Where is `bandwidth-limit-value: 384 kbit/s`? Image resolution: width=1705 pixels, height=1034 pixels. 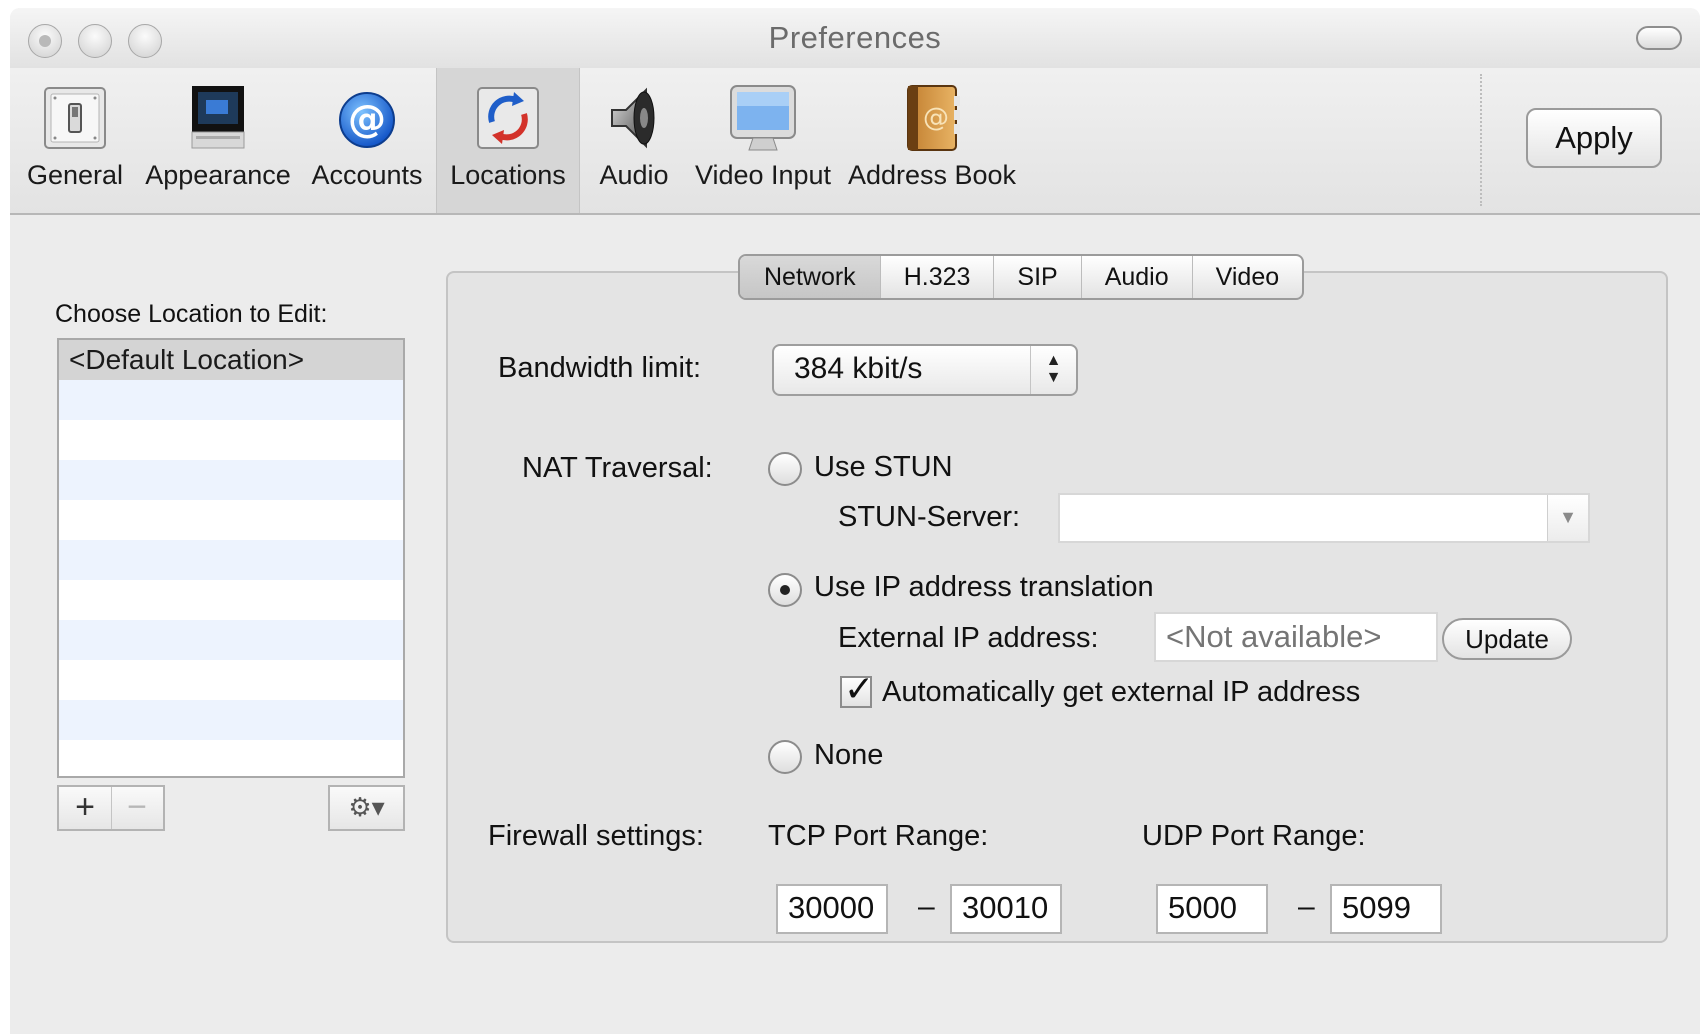
bandwidth-limit-value: 384 kbit/s is located at coordinates (858, 368).